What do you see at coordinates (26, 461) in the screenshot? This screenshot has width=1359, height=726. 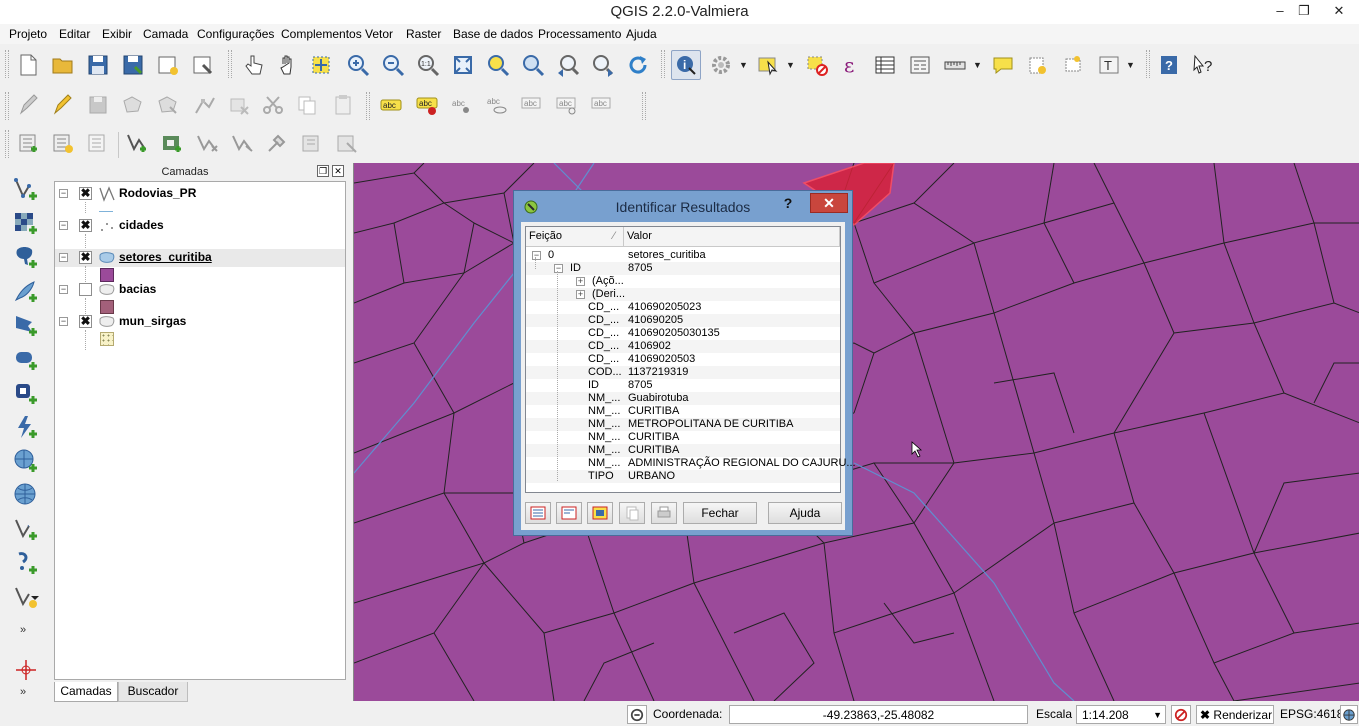 I see `add-wcs-layer-icon` at bounding box center [26, 461].